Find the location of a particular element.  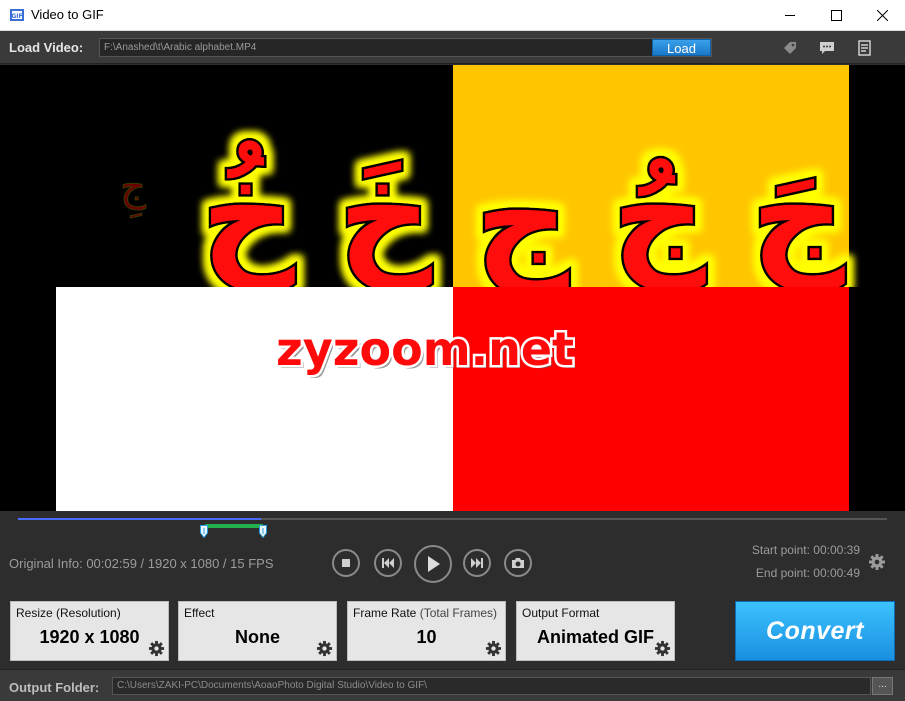

maximize-button is located at coordinates (836, 15).